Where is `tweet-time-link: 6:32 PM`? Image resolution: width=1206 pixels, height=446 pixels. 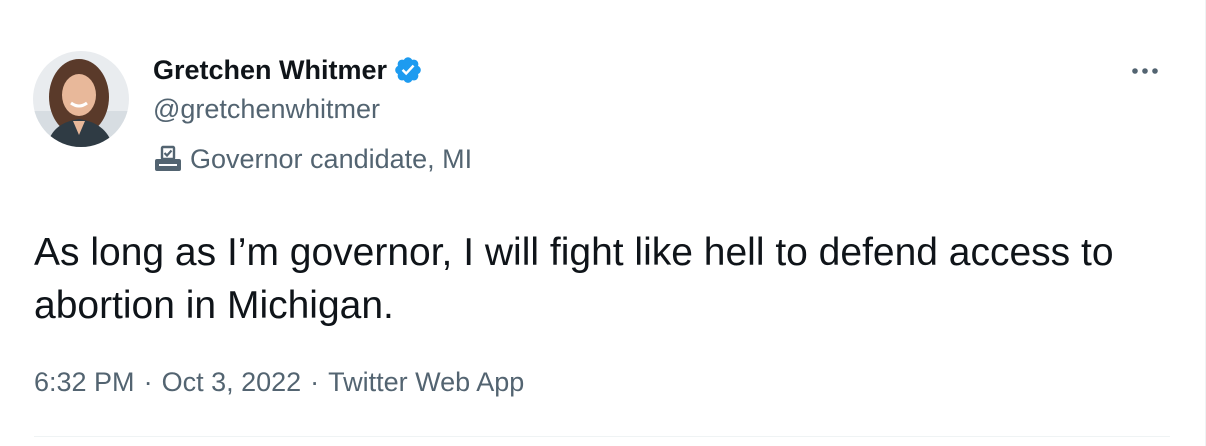 tweet-time-link: 6:32 PM is located at coordinates (84, 382).